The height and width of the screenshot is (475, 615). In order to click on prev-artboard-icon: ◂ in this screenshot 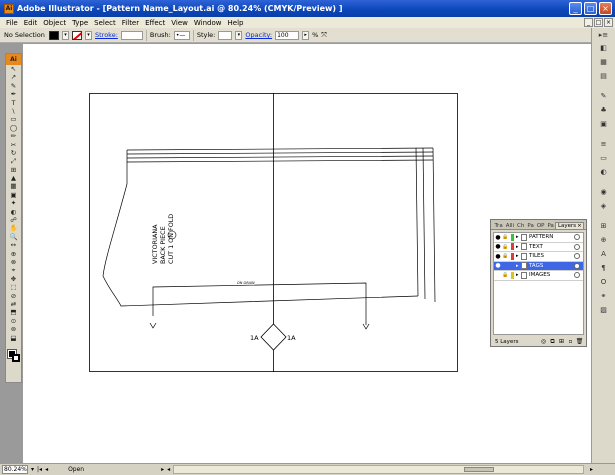, I will do `click(46, 469)`.